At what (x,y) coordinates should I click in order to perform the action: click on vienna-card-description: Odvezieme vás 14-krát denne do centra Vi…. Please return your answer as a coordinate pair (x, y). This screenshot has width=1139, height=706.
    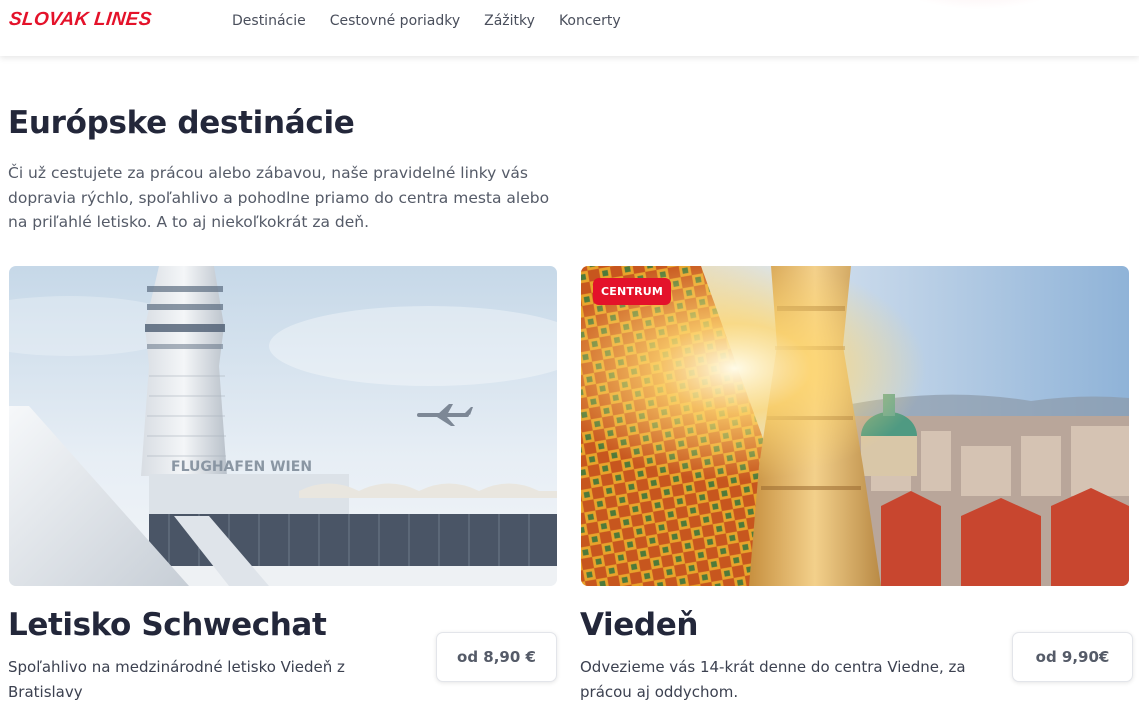
    Looking at the image, I should click on (773, 679).